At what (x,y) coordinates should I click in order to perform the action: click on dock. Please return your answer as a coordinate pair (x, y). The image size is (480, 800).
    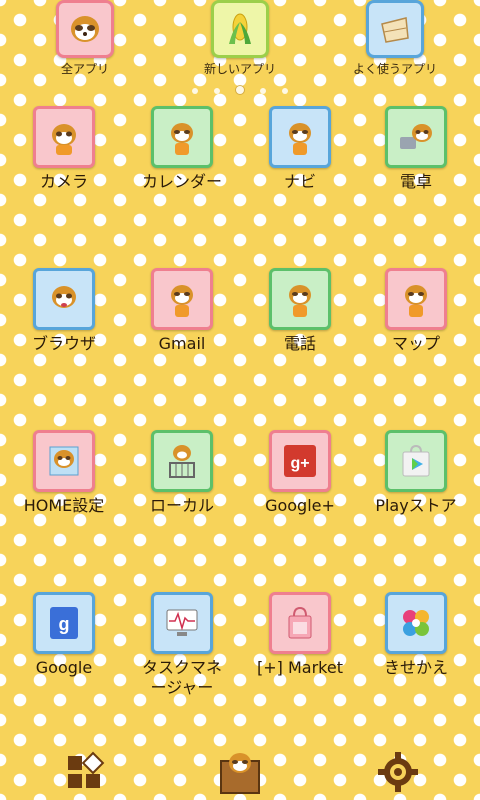
    Looking at the image, I should click on (240, 770).